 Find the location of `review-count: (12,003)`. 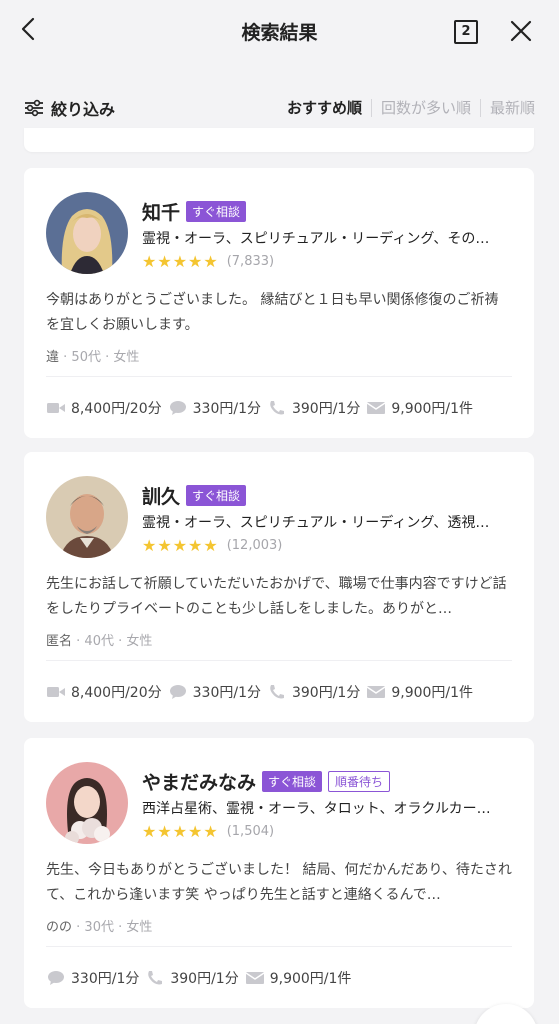

review-count: (12,003) is located at coordinates (254, 545).